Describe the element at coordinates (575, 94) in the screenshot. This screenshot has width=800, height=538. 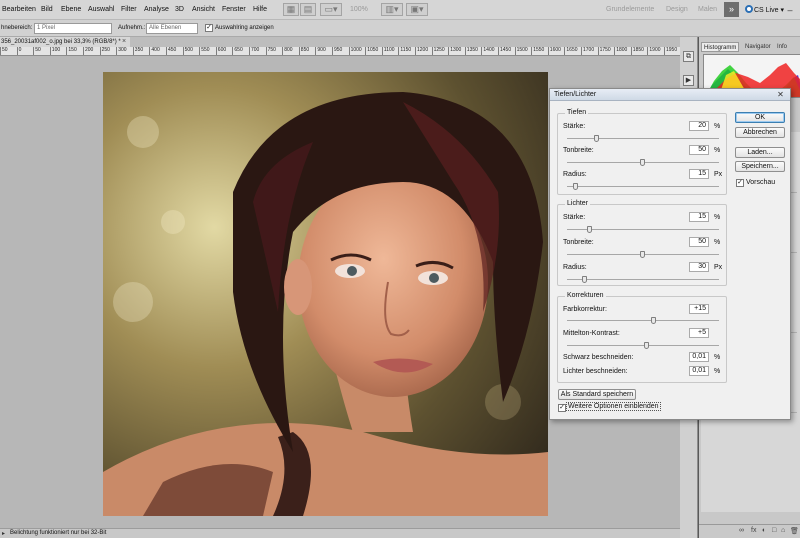
I see `dialog-title: Tiefen/Lichter` at that location.